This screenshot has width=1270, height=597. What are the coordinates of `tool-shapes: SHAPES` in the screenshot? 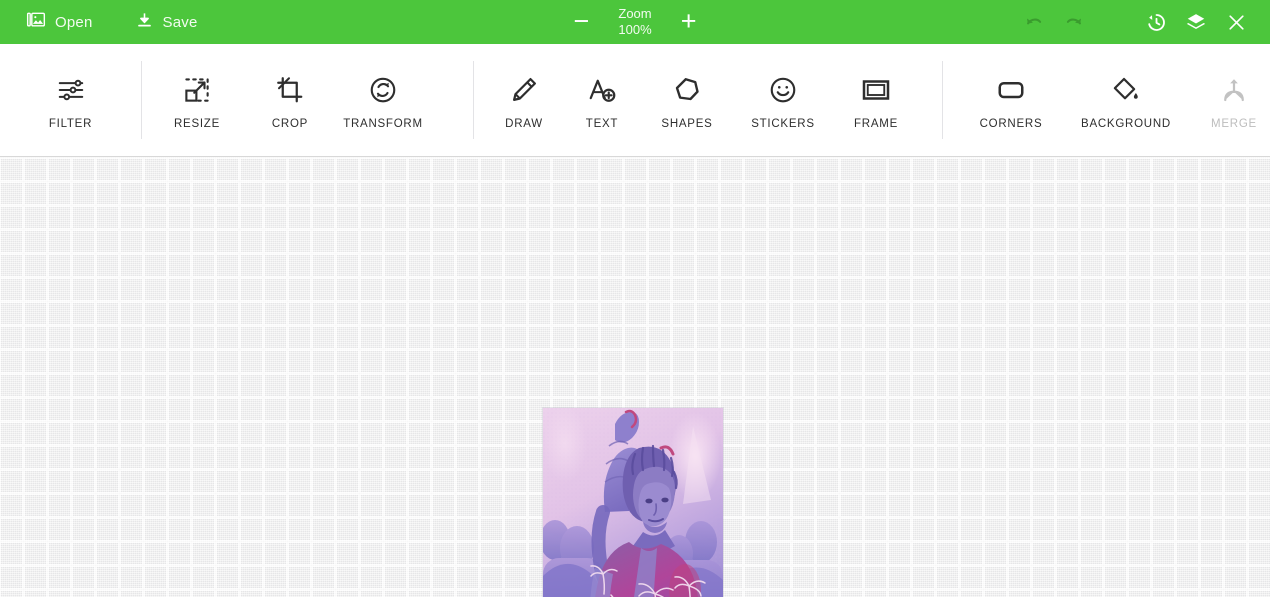 It's located at (687, 100).